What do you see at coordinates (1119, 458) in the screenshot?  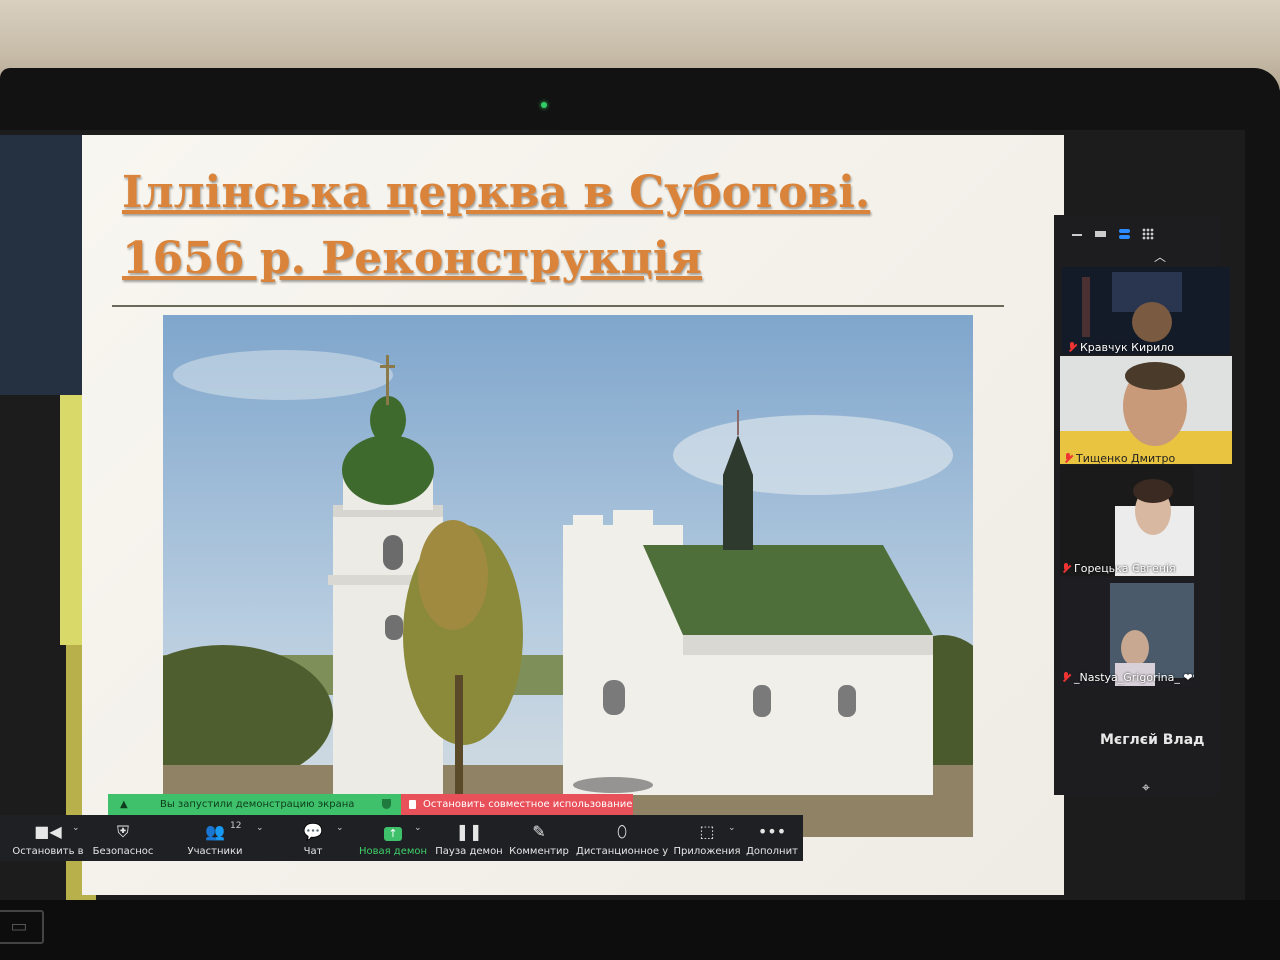 I see `participant-name: Тищенко Дмитро` at bounding box center [1119, 458].